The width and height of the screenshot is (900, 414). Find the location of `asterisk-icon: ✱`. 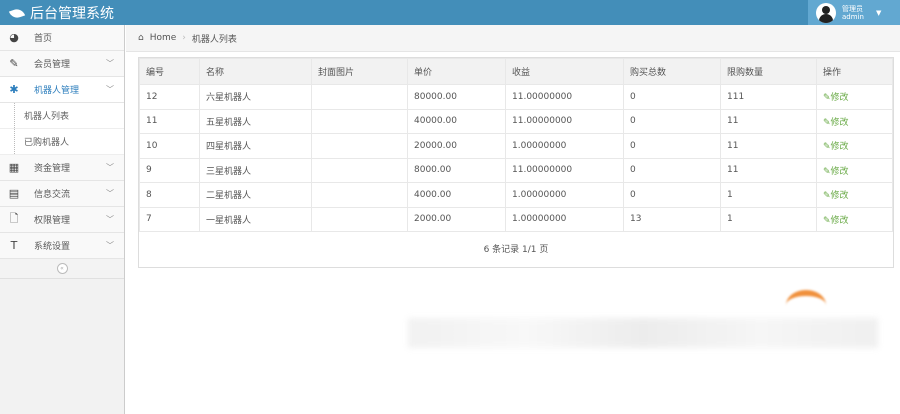

asterisk-icon: ✱ is located at coordinates (14, 89).